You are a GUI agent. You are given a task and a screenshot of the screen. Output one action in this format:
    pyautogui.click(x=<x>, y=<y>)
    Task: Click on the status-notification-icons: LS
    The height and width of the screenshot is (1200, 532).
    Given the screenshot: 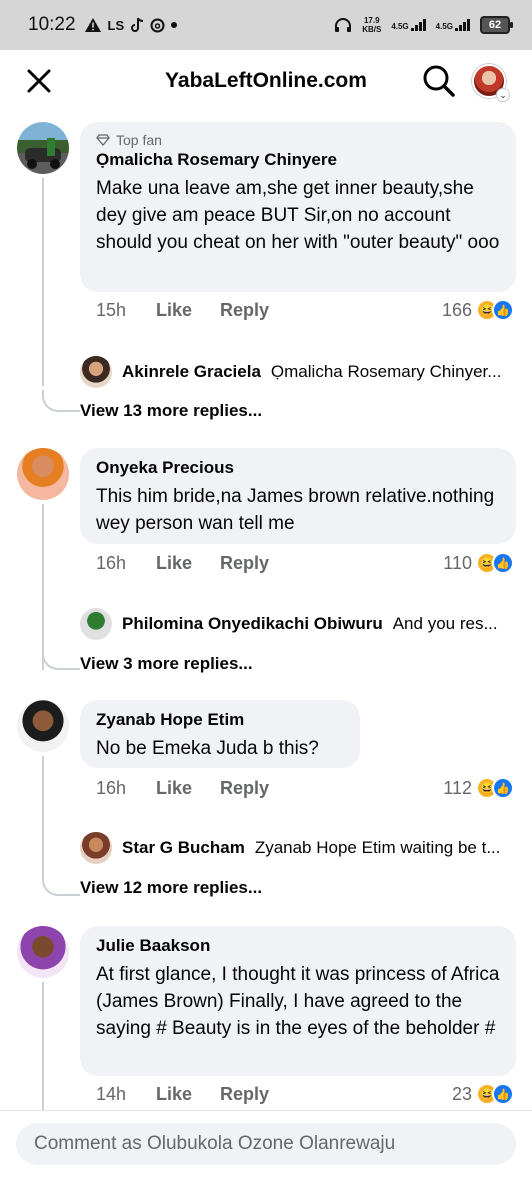 What is the action you would take?
    pyautogui.click(x=131, y=25)
    